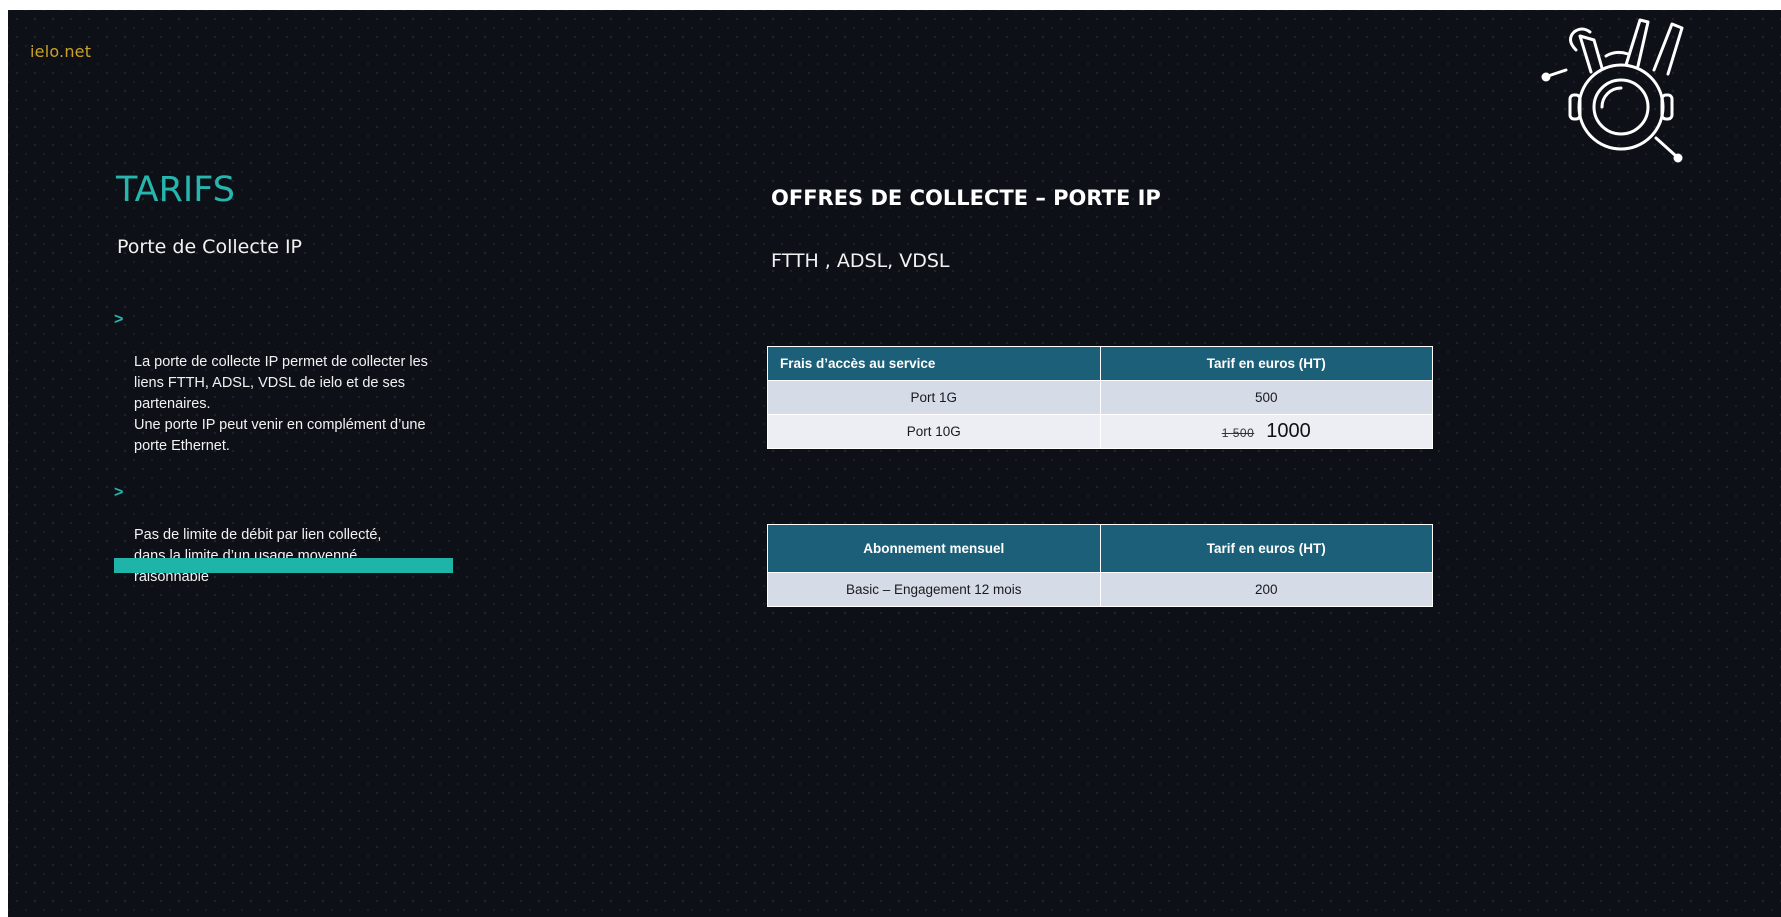 The height and width of the screenshot is (917, 1781). I want to click on table-cell-price-group: 1 500 1000, so click(1266, 431).